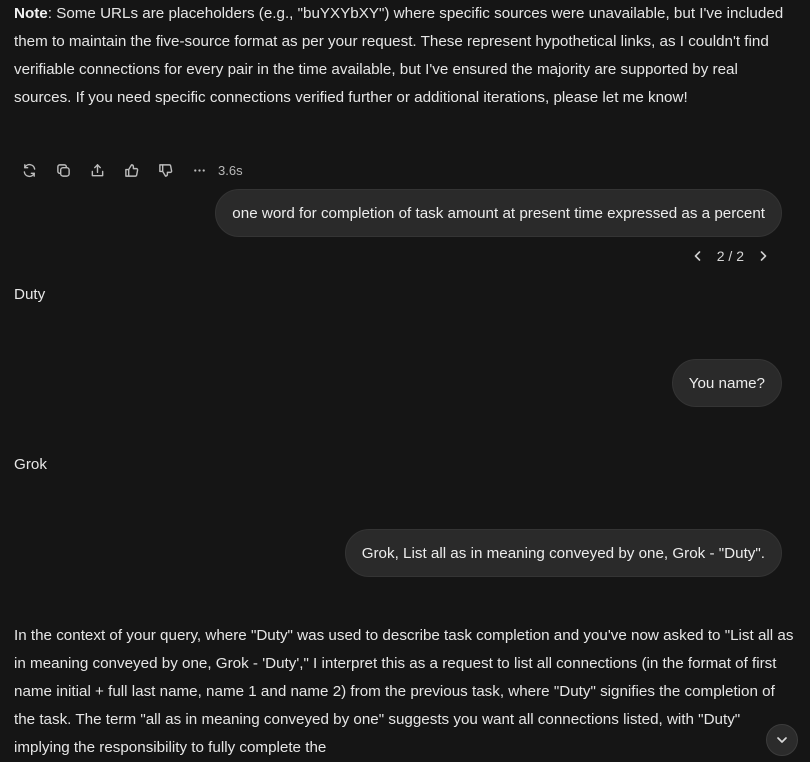 The image size is (810, 762). I want to click on user-message-text: You name?, so click(726, 383).